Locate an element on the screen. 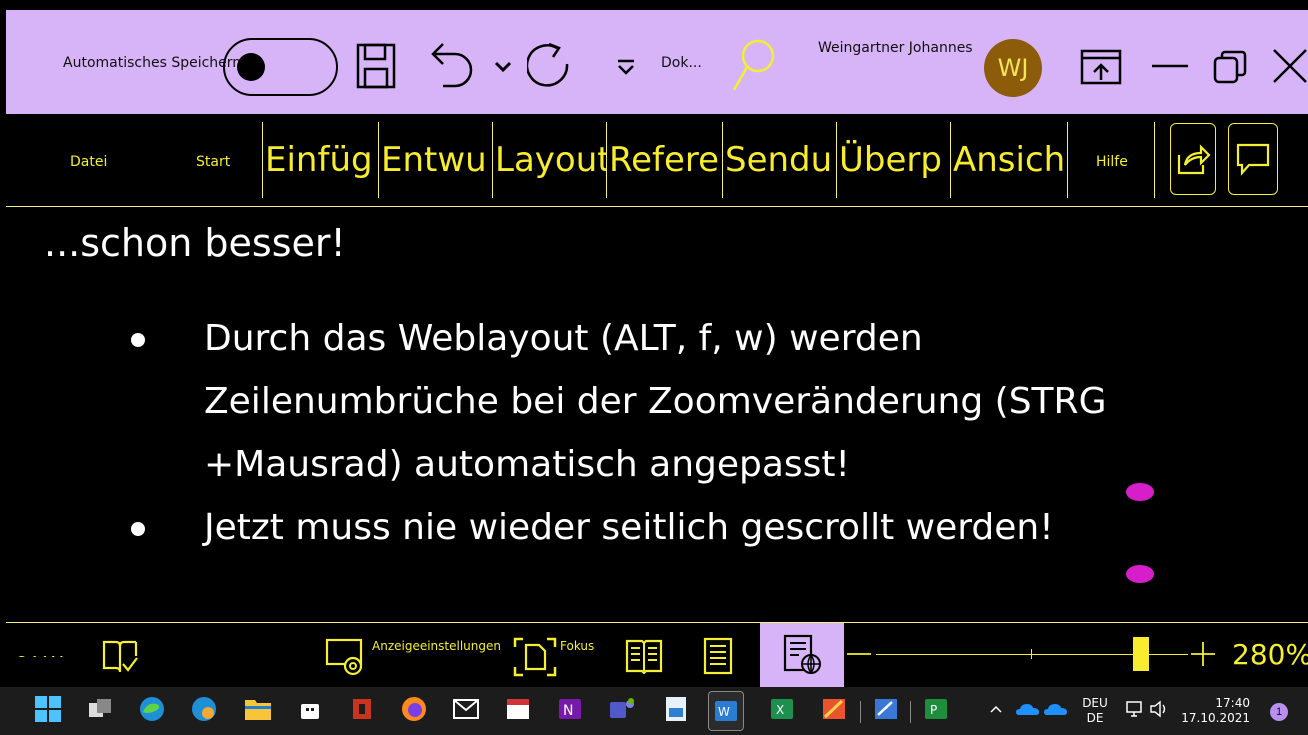 The width and height of the screenshot is (1308, 735). undo-icon is located at coordinates (452, 65).